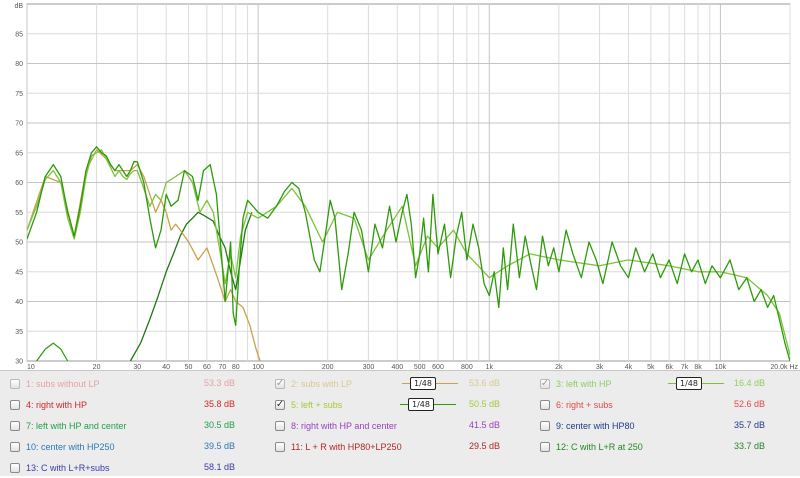 Image resolution: width=800 pixels, height=478 pixels. What do you see at coordinates (484, 383) in the screenshot?
I see `measurement-level-value: 53.6 dB` at bounding box center [484, 383].